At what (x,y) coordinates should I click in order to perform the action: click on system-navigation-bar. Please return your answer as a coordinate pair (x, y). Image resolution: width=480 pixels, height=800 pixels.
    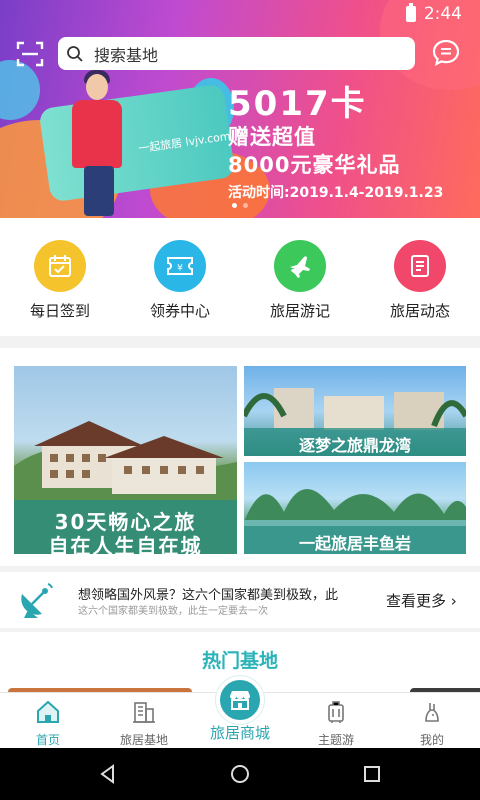
    Looking at the image, I should click on (240, 774).